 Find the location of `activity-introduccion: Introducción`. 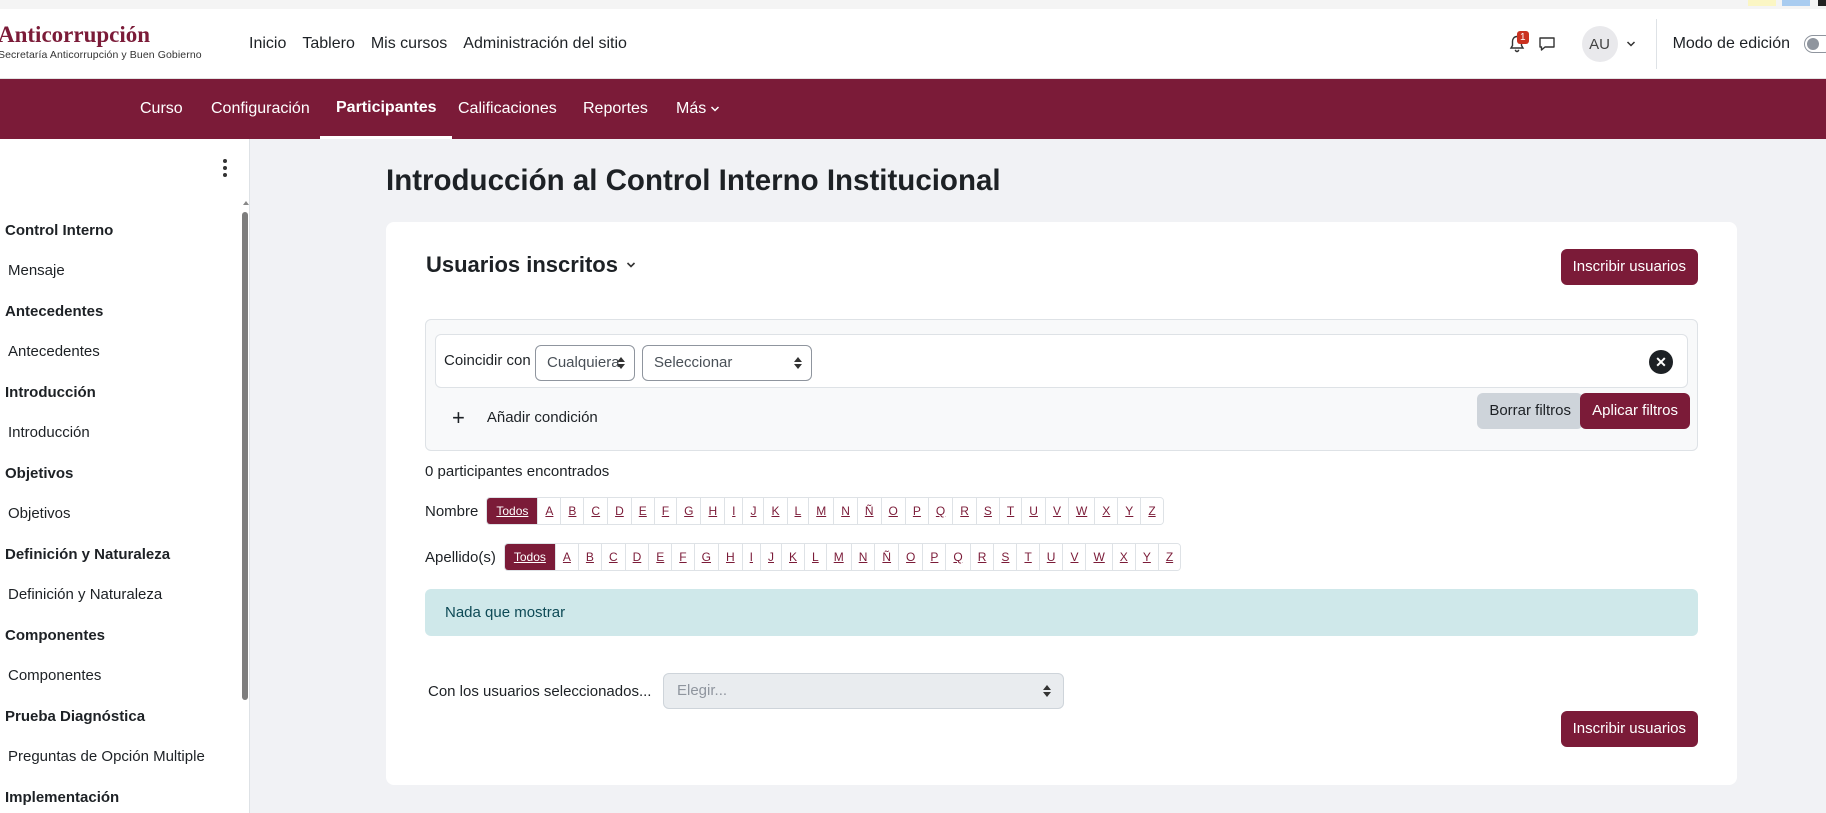

activity-introduccion: Introducción is located at coordinates (119, 433).